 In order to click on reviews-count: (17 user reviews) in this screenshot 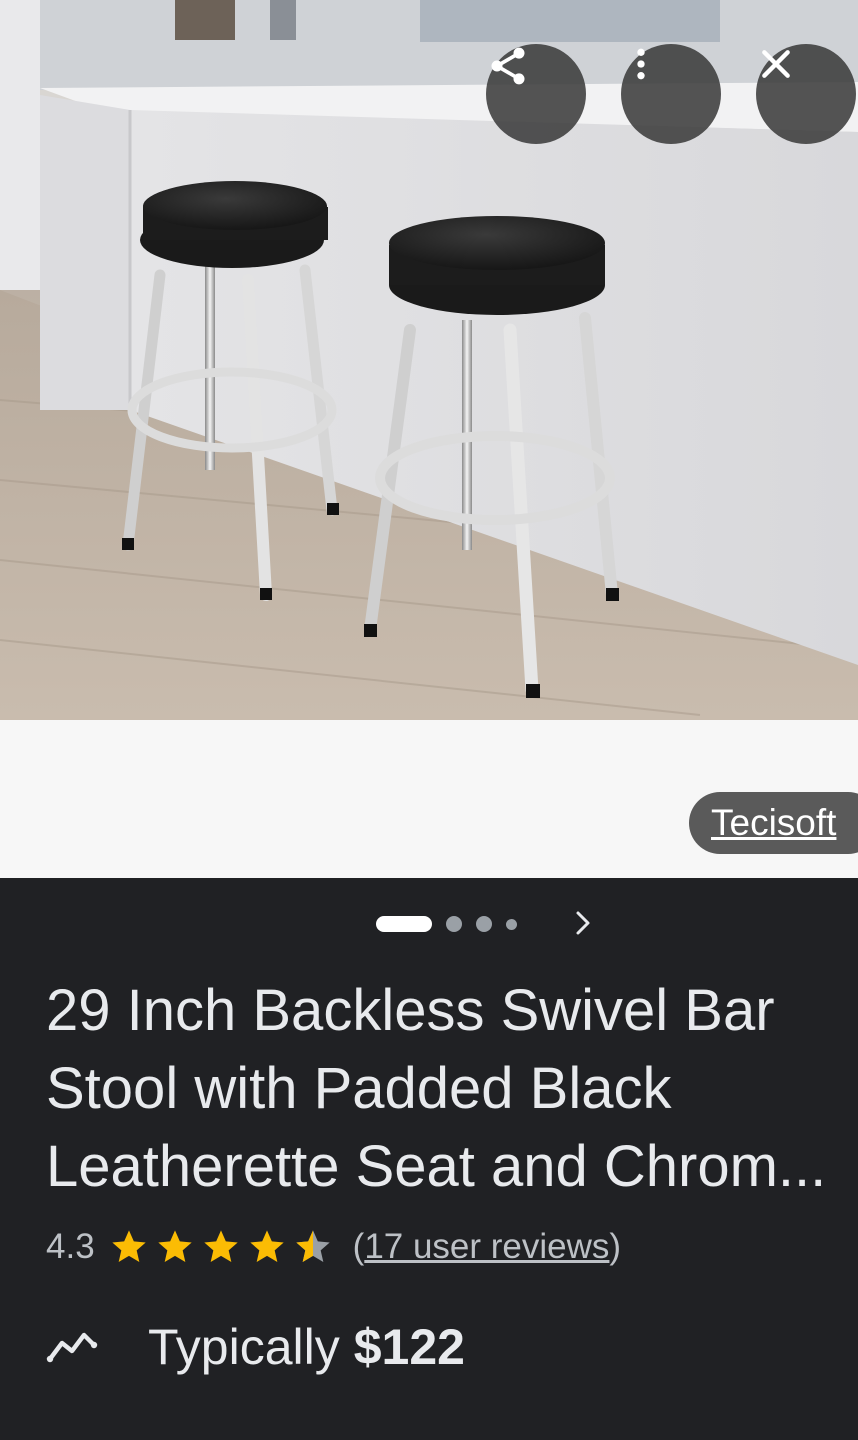, I will do `click(487, 1246)`.